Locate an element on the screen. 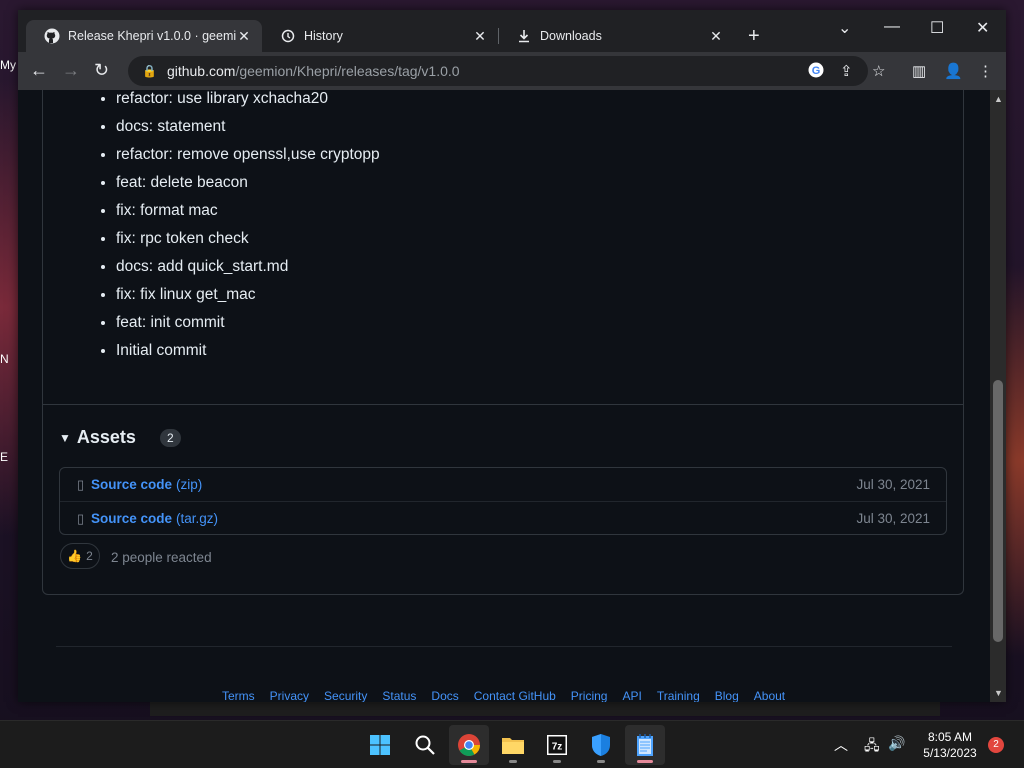  page-scrollbar: ▲ ▼ is located at coordinates (998, 396).